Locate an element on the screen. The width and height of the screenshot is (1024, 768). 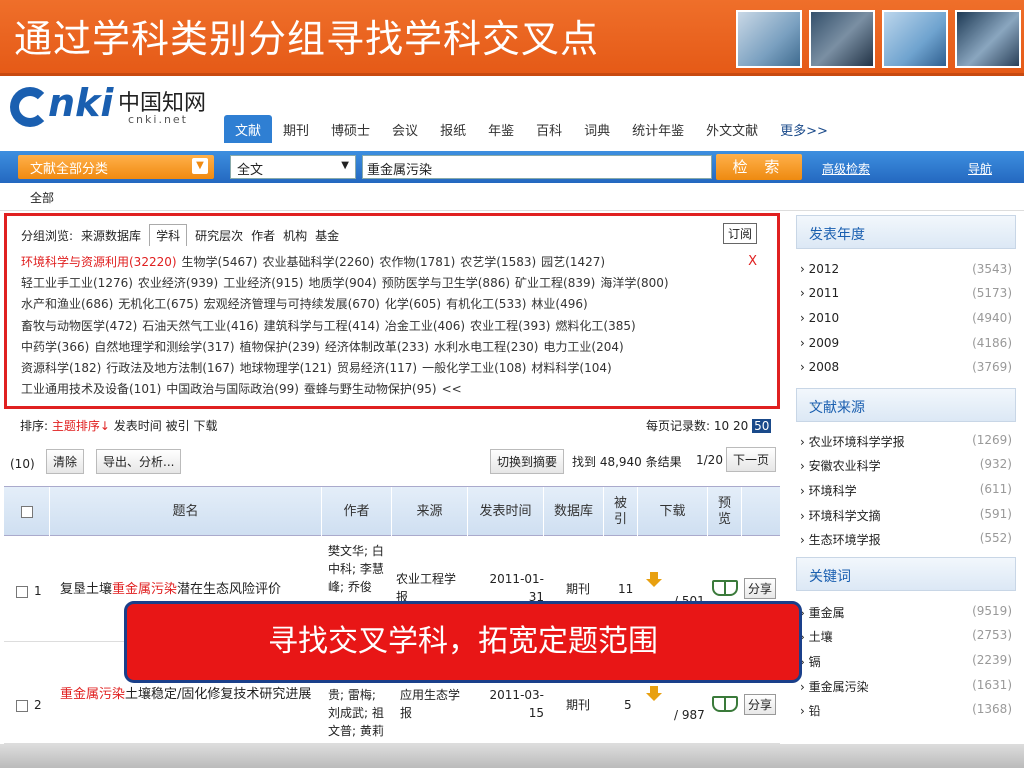
group-opt-source-db: 来源数据库 is located at coordinates (111, 235).